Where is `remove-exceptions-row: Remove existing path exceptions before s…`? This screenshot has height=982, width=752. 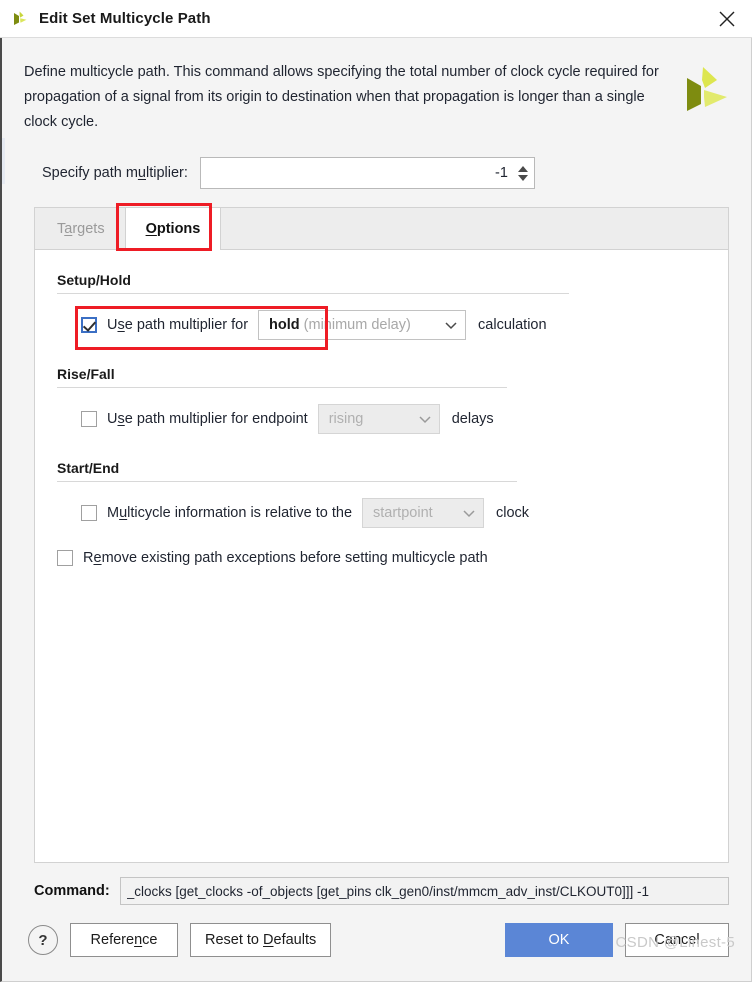 remove-exceptions-row: Remove existing path exceptions before s… is located at coordinates (381, 558).